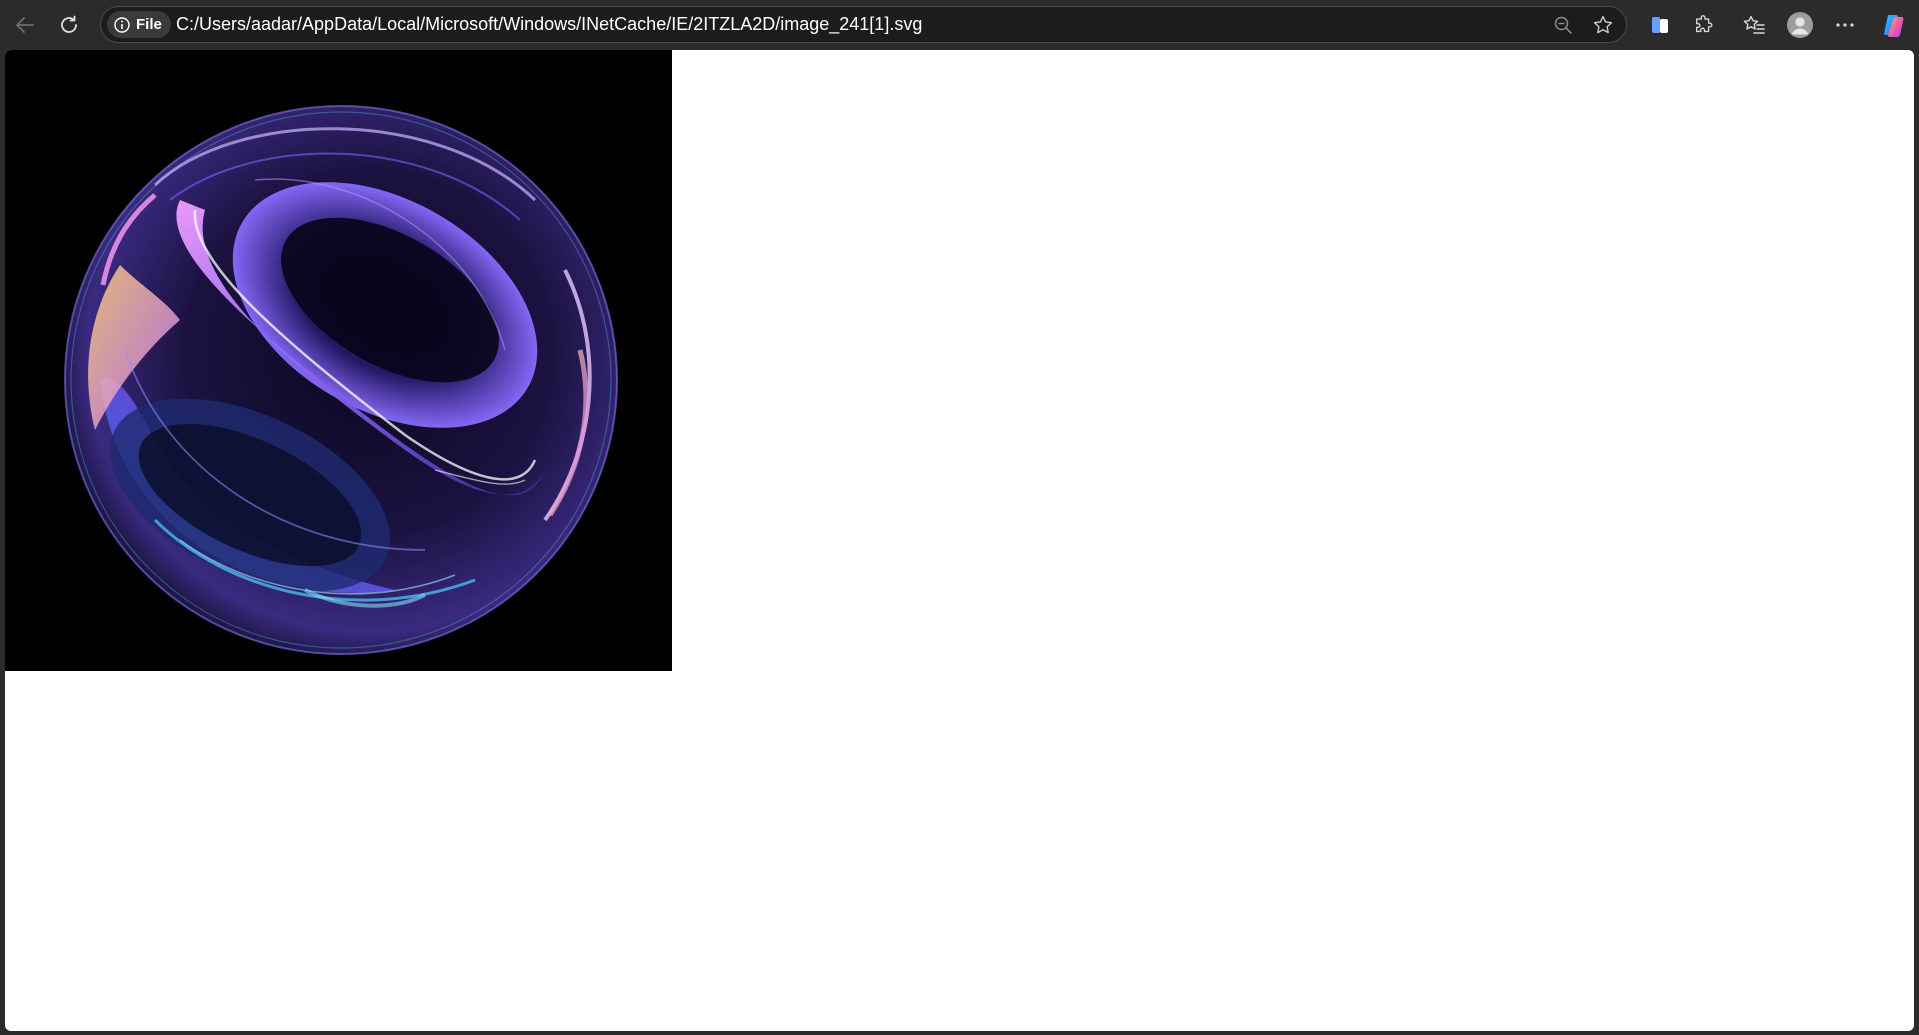 The image size is (1919, 1035). I want to click on info-icon, so click(122, 24).